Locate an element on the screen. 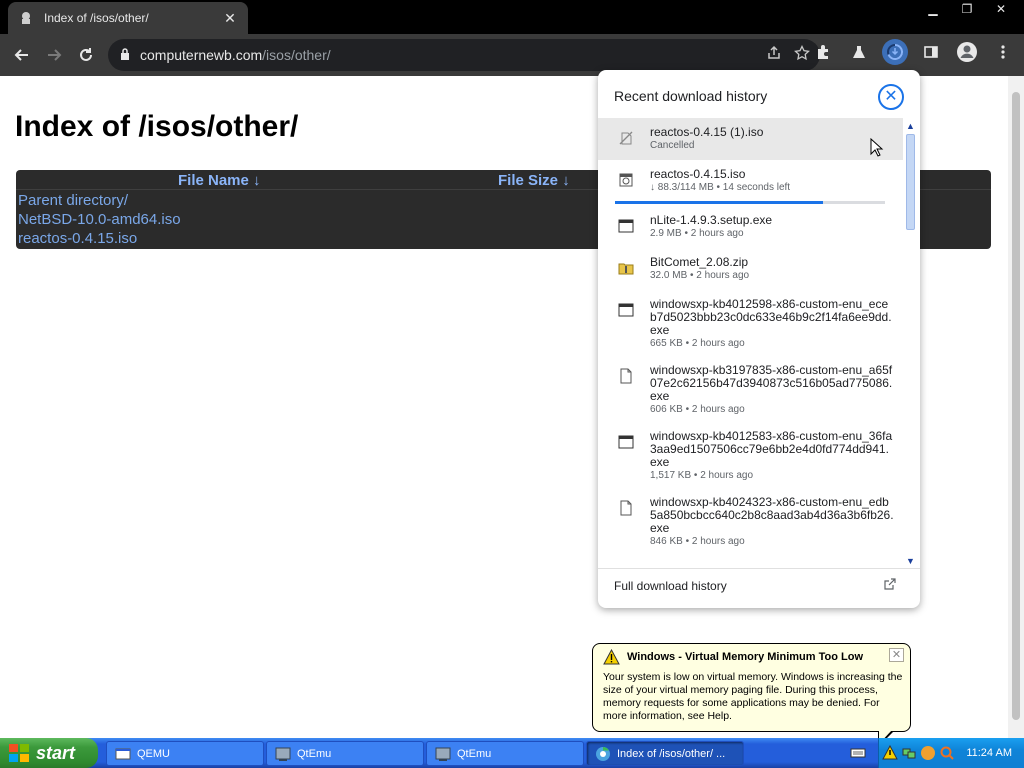 The width and height of the screenshot is (1024, 768). download-status: 1,517 KB • 2 hours ago is located at coordinates (702, 475).